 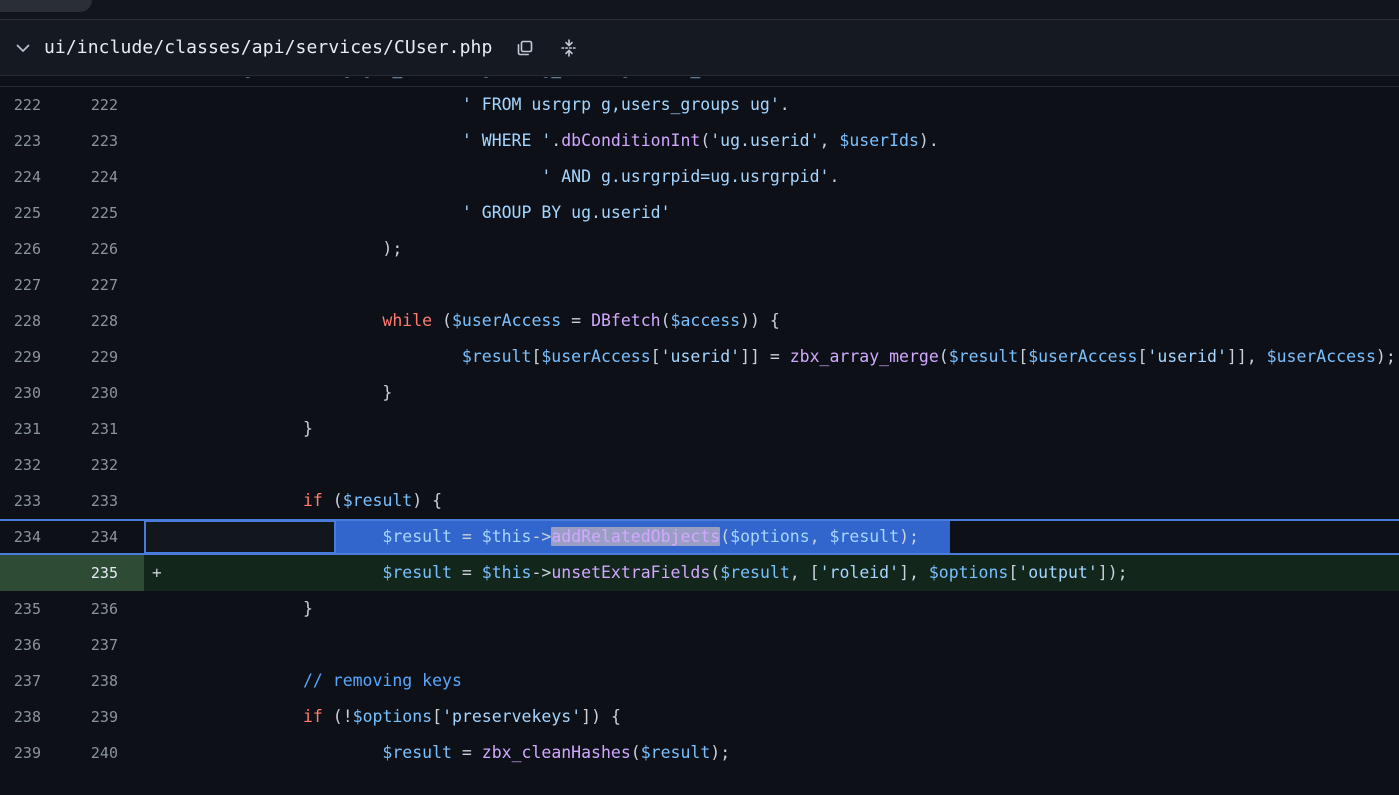 What do you see at coordinates (27, 285) in the screenshot?
I see `gutter-old-line-number: 227` at bounding box center [27, 285].